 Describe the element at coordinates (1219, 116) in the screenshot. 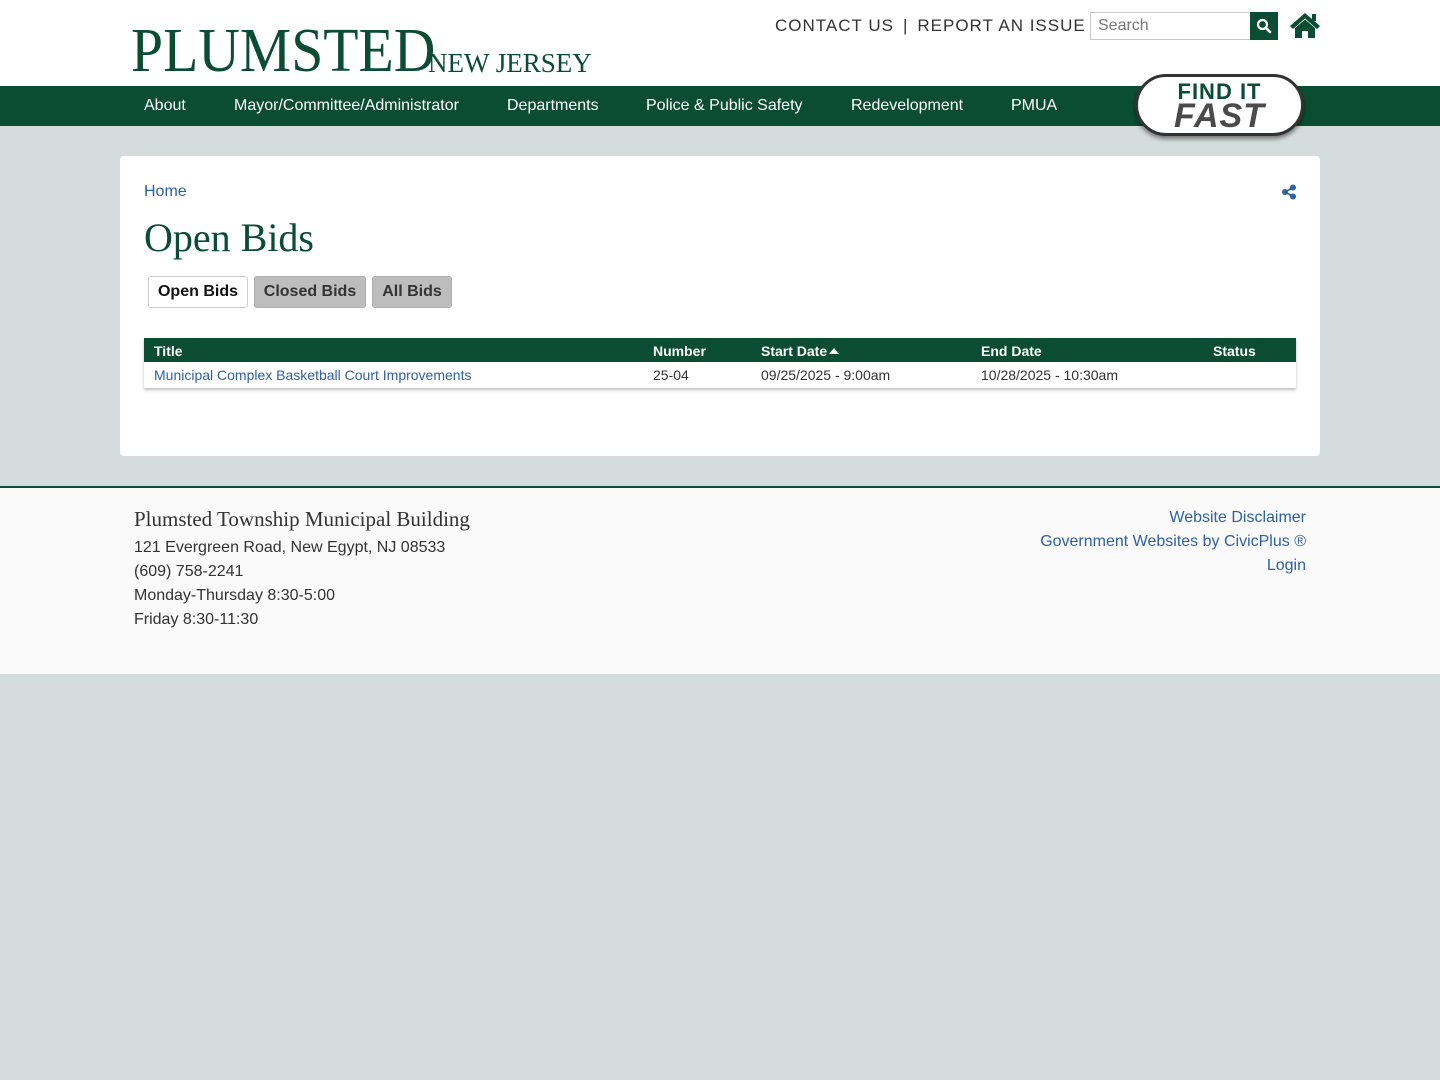

I see `fast-text: FAST` at that location.